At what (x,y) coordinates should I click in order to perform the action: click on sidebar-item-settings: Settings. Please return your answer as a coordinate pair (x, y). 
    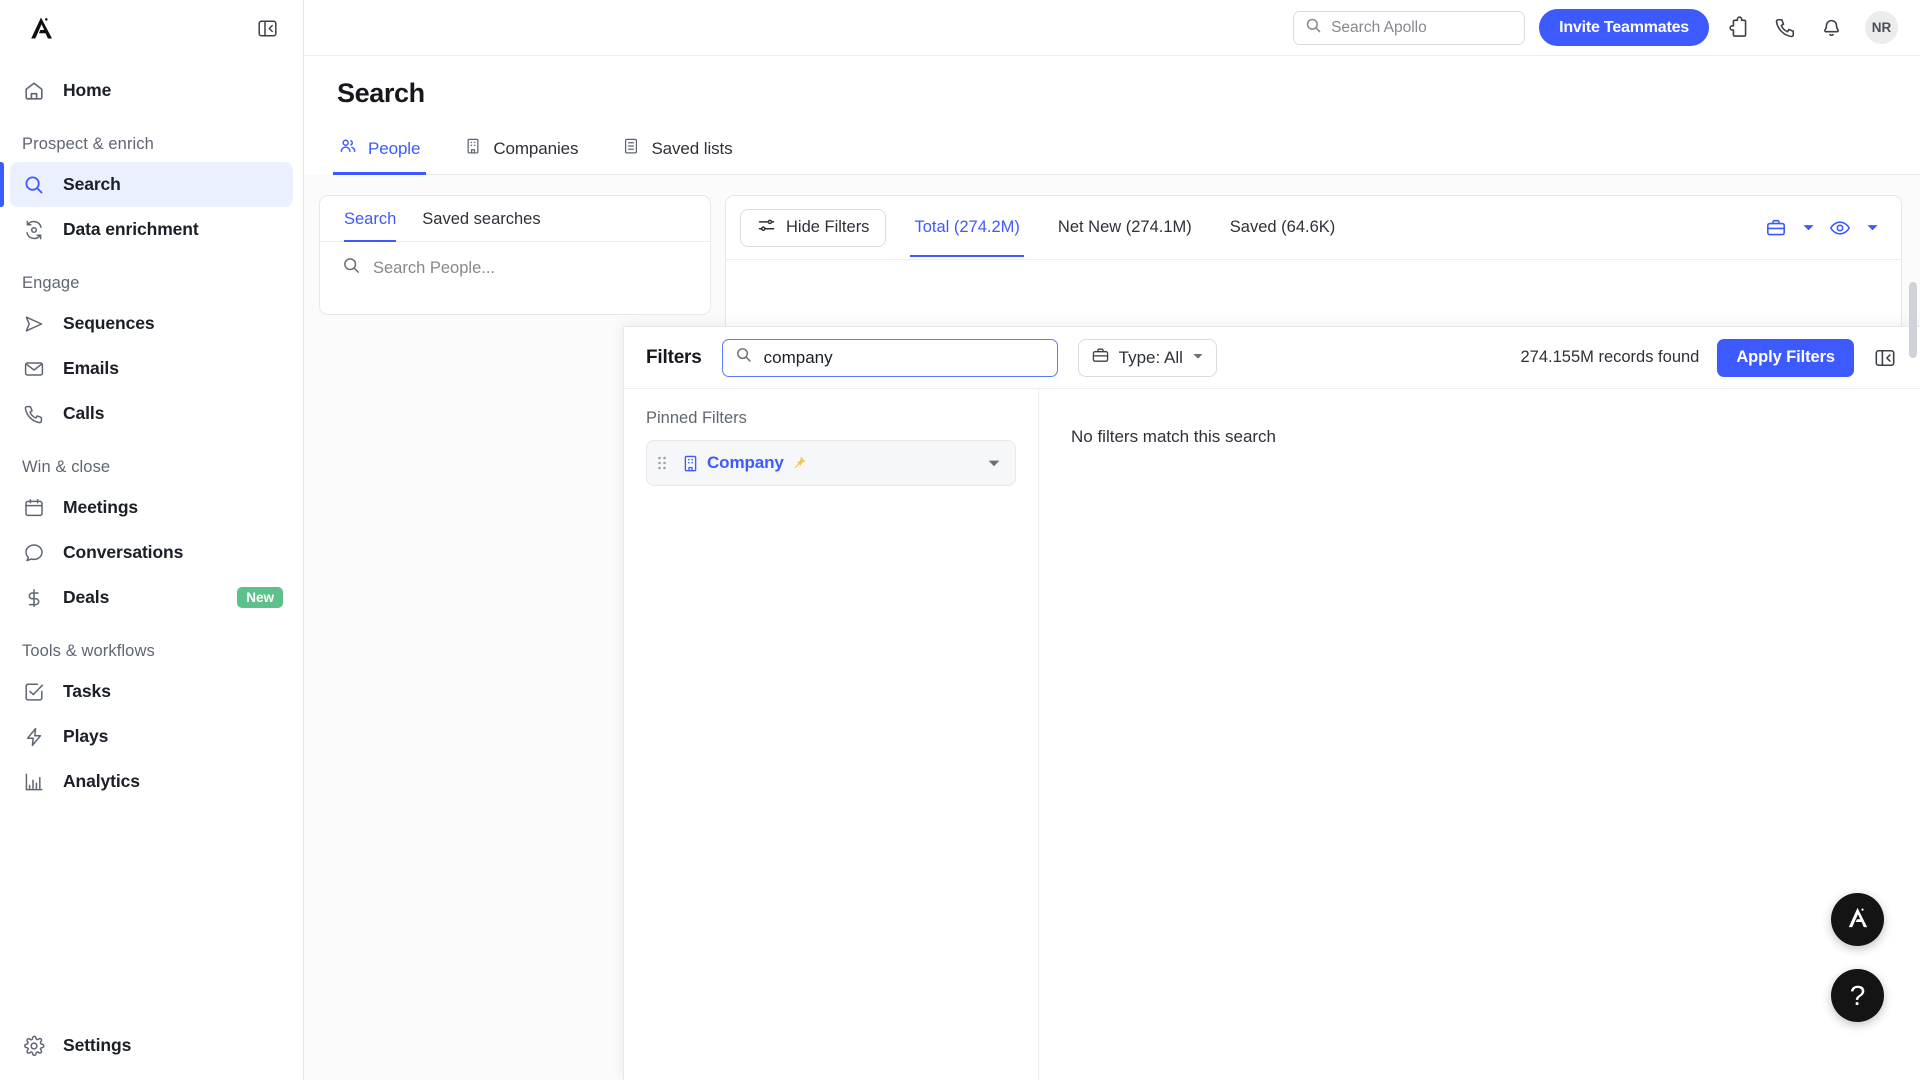
    Looking at the image, I should click on (151, 1045).